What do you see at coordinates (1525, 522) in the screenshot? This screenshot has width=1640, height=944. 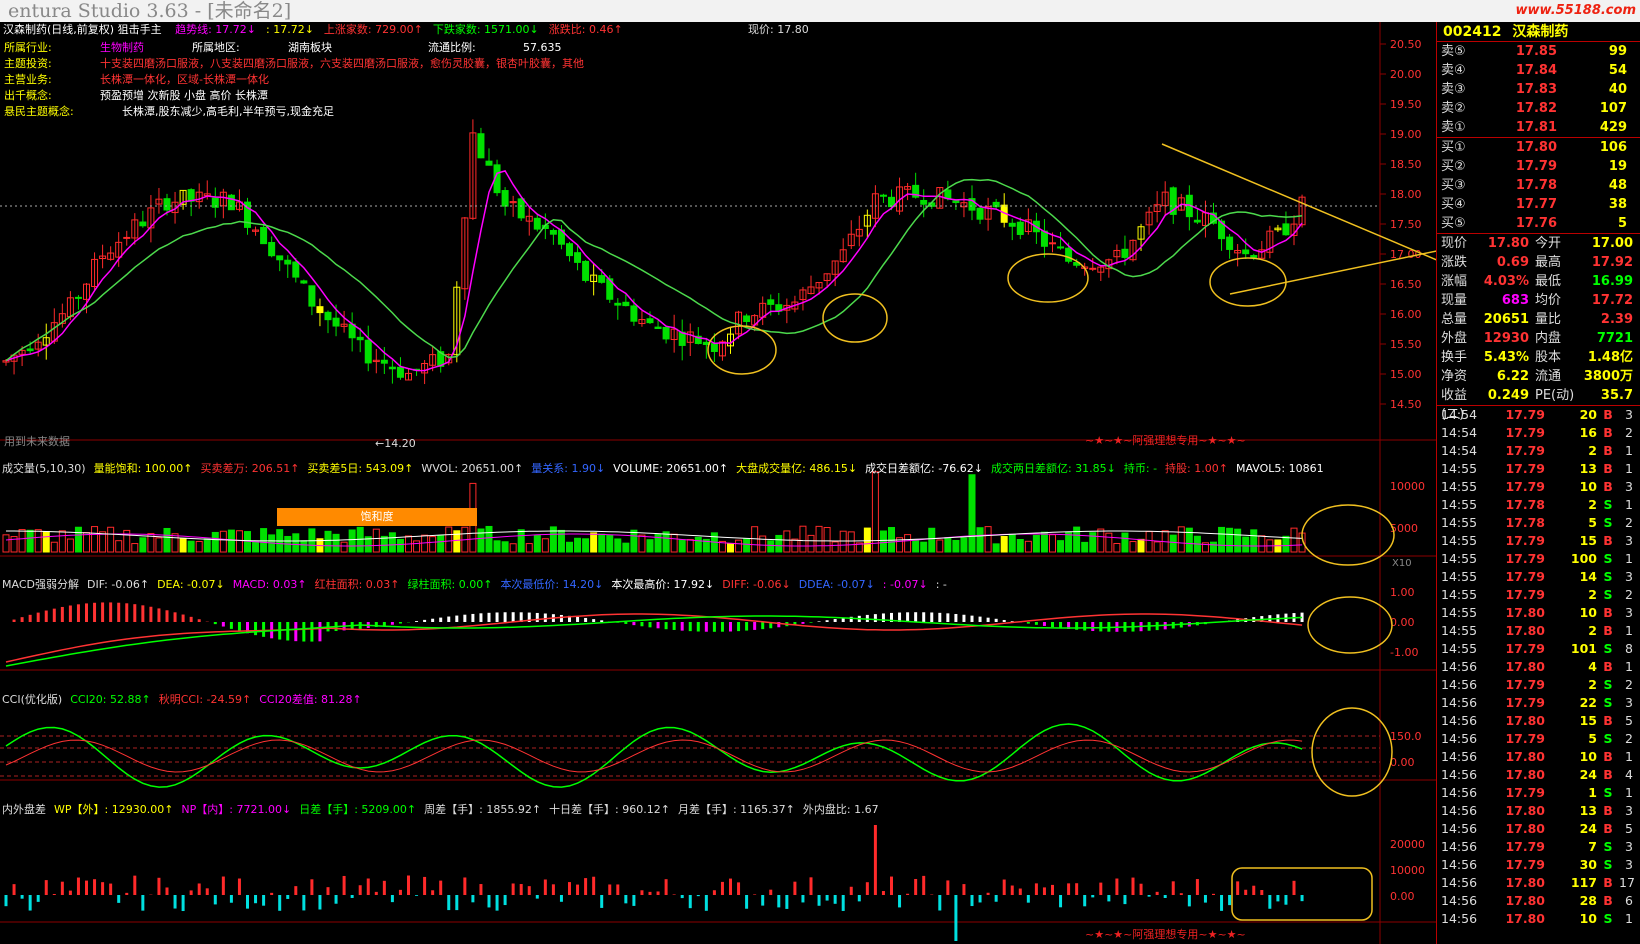 I see `tick-p: 17.78` at bounding box center [1525, 522].